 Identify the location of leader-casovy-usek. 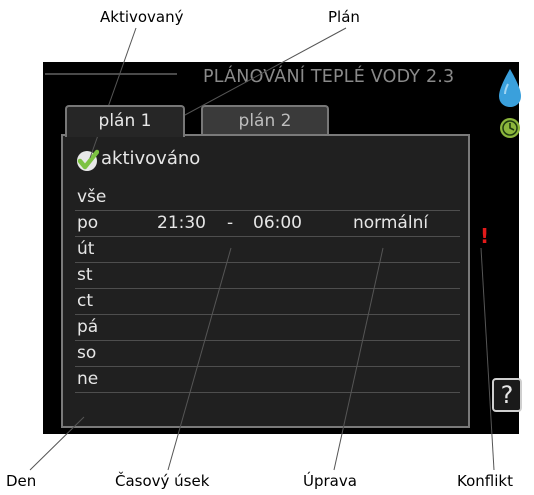
(199, 359).